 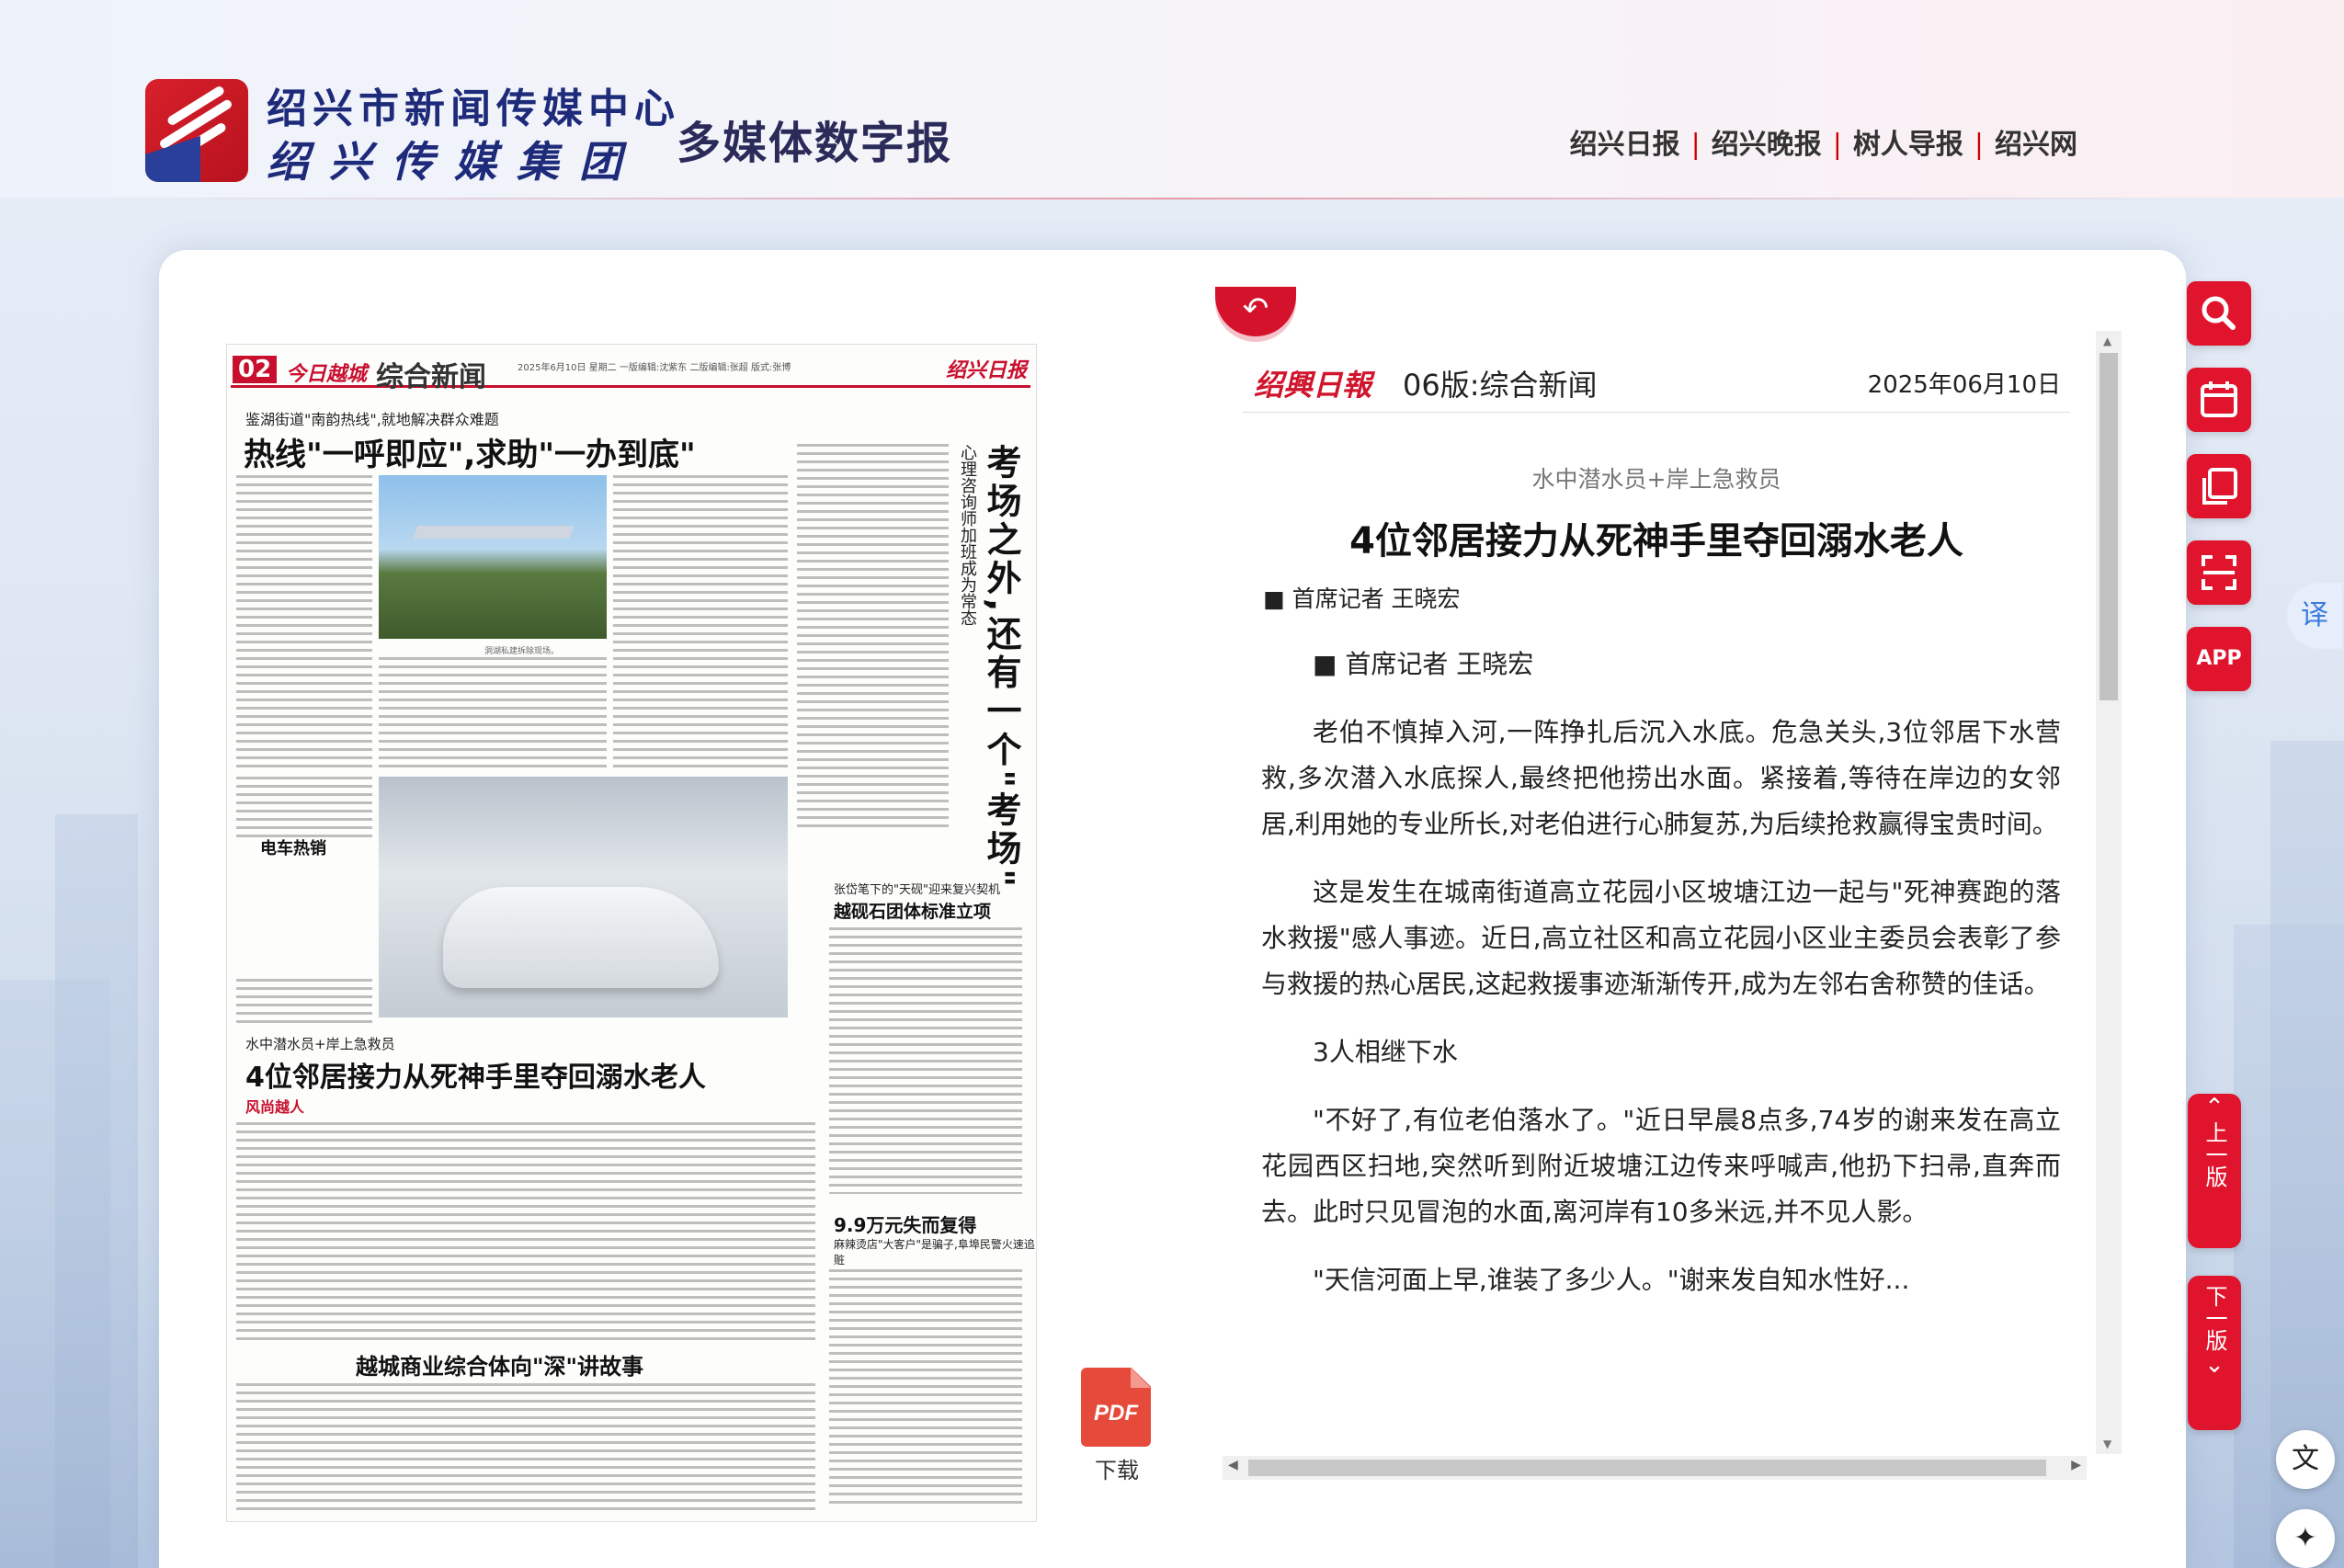 I want to click on scan-icon-graphic, so click(x=2219, y=572).